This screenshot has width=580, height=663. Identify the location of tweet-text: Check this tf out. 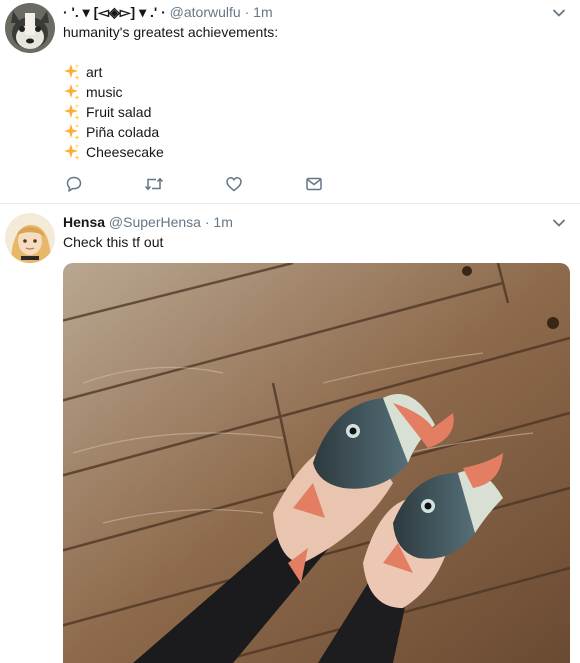
(113, 242).